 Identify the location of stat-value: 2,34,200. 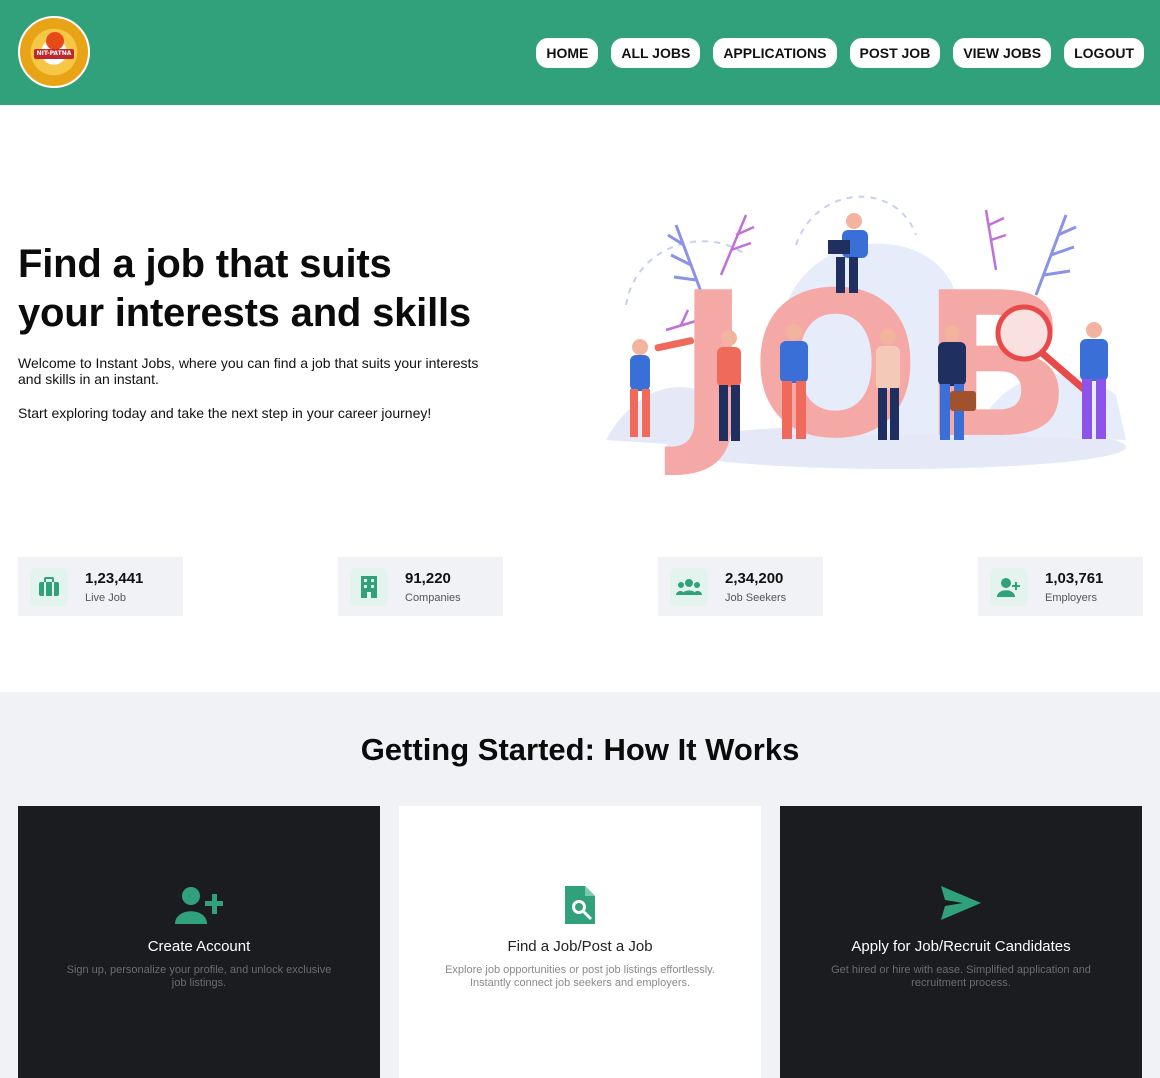
(754, 578).